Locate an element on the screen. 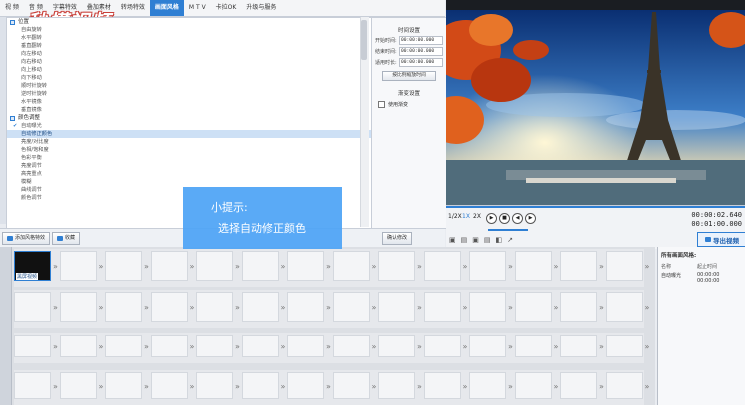  stop-icon: ■ is located at coordinates (504, 218).